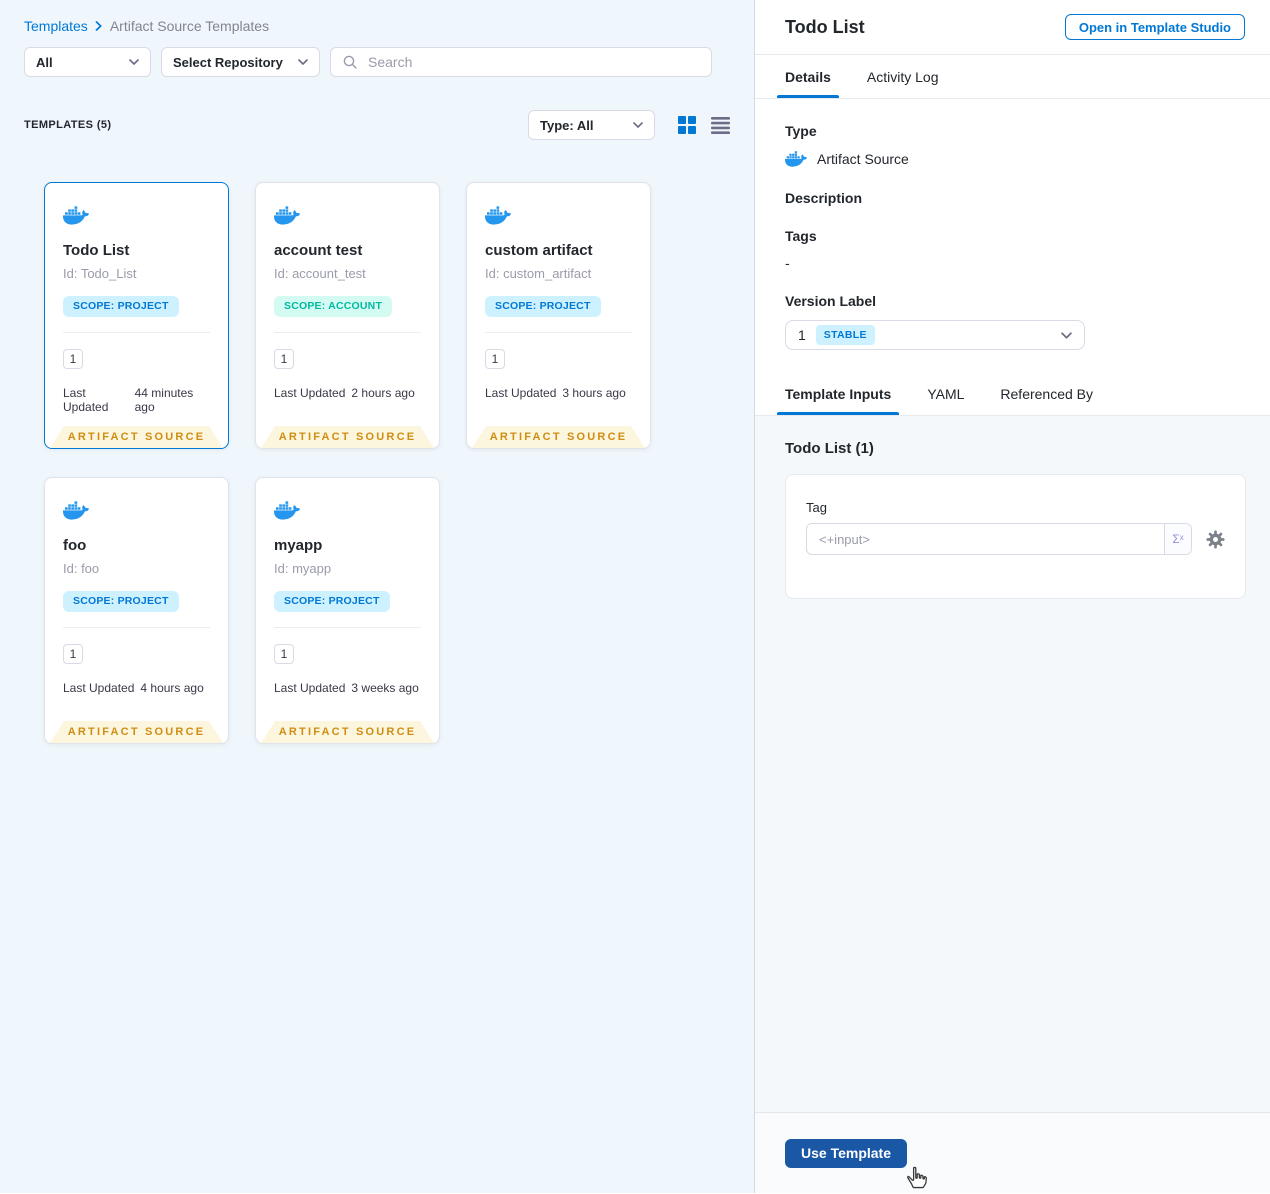 This screenshot has height=1194, width=1270. I want to click on tab-template-inputs: Template Inputs, so click(838, 393).